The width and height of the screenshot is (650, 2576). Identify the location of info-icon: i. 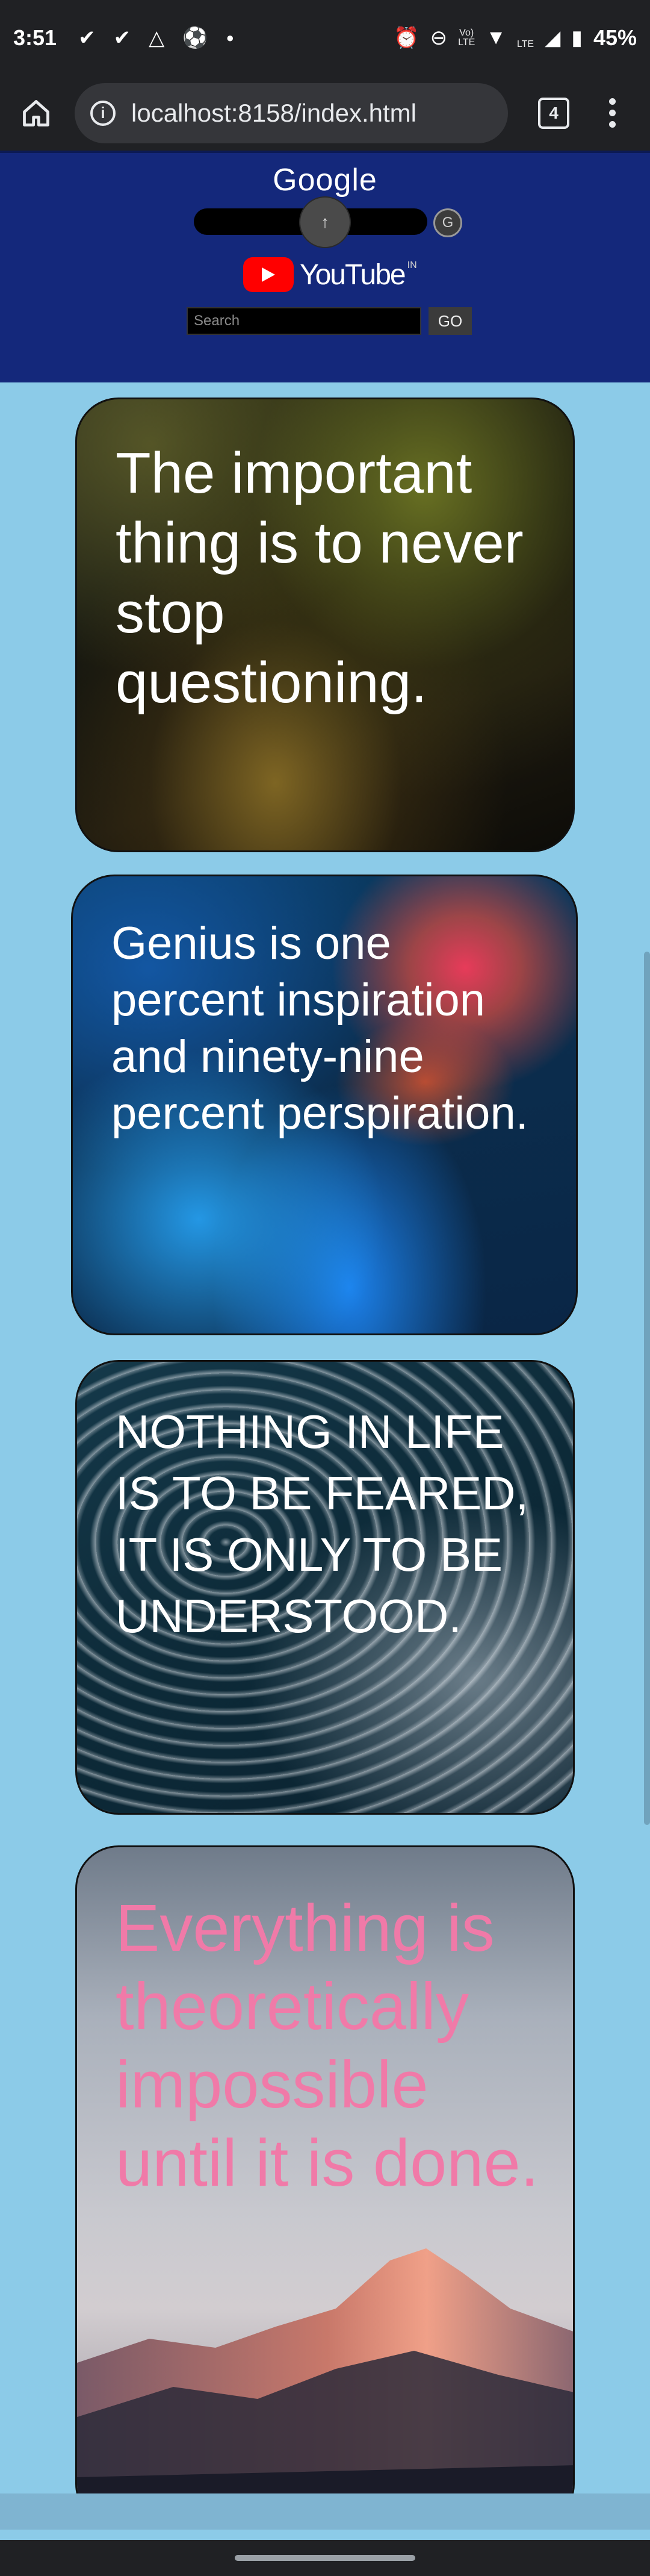
(103, 113).